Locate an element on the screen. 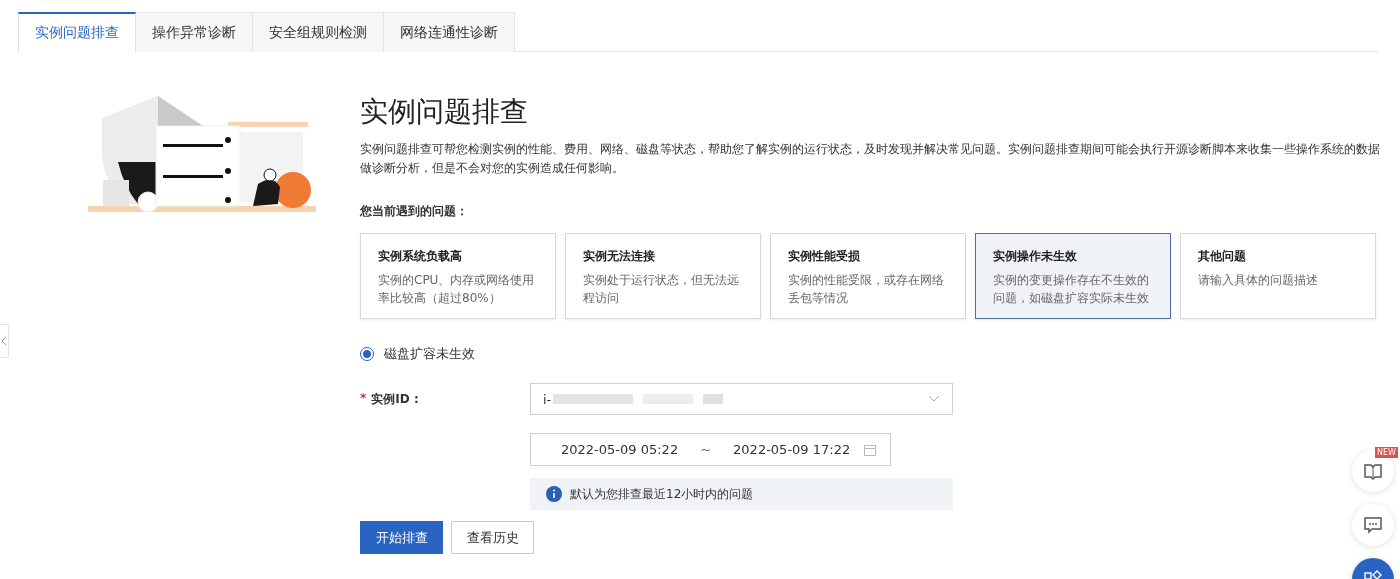 The width and height of the screenshot is (1400, 579). section-label: 您当前遇到的问题： is located at coordinates (414, 211).